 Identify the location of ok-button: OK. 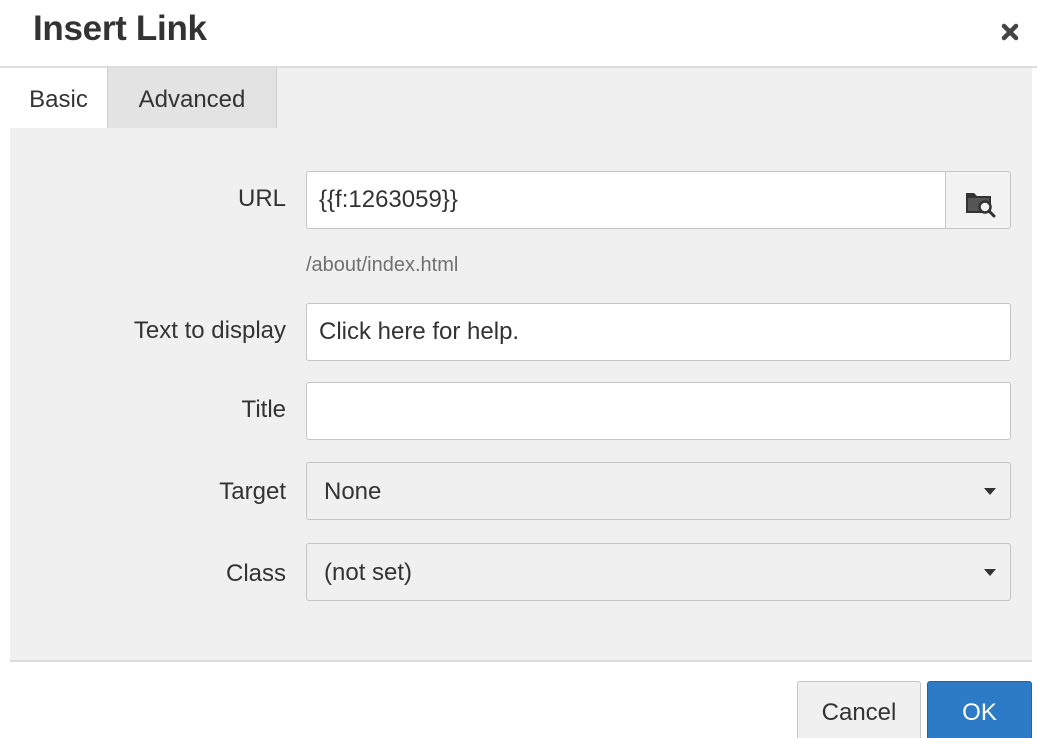
(979, 709).